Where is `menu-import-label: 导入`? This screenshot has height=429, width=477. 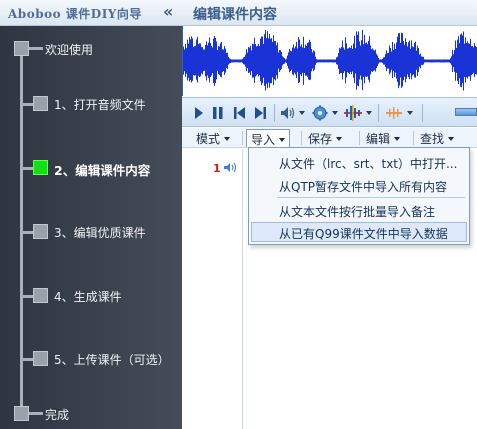
menu-import-label: 导入 is located at coordinates (263, 140).